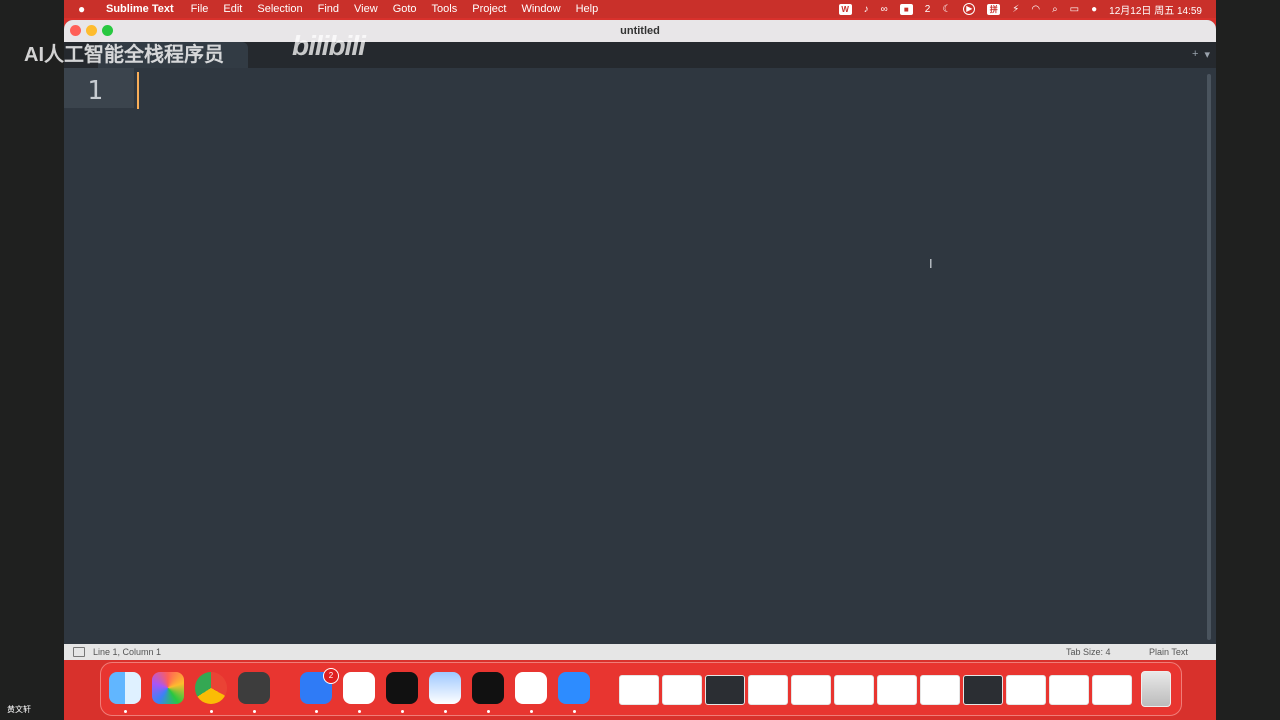 The image size is (1280, 720). What do you see at coordinates (1055, 9) in the screenshot?
I see `search-icon: ⌕` at bounding box center [1055, 9].